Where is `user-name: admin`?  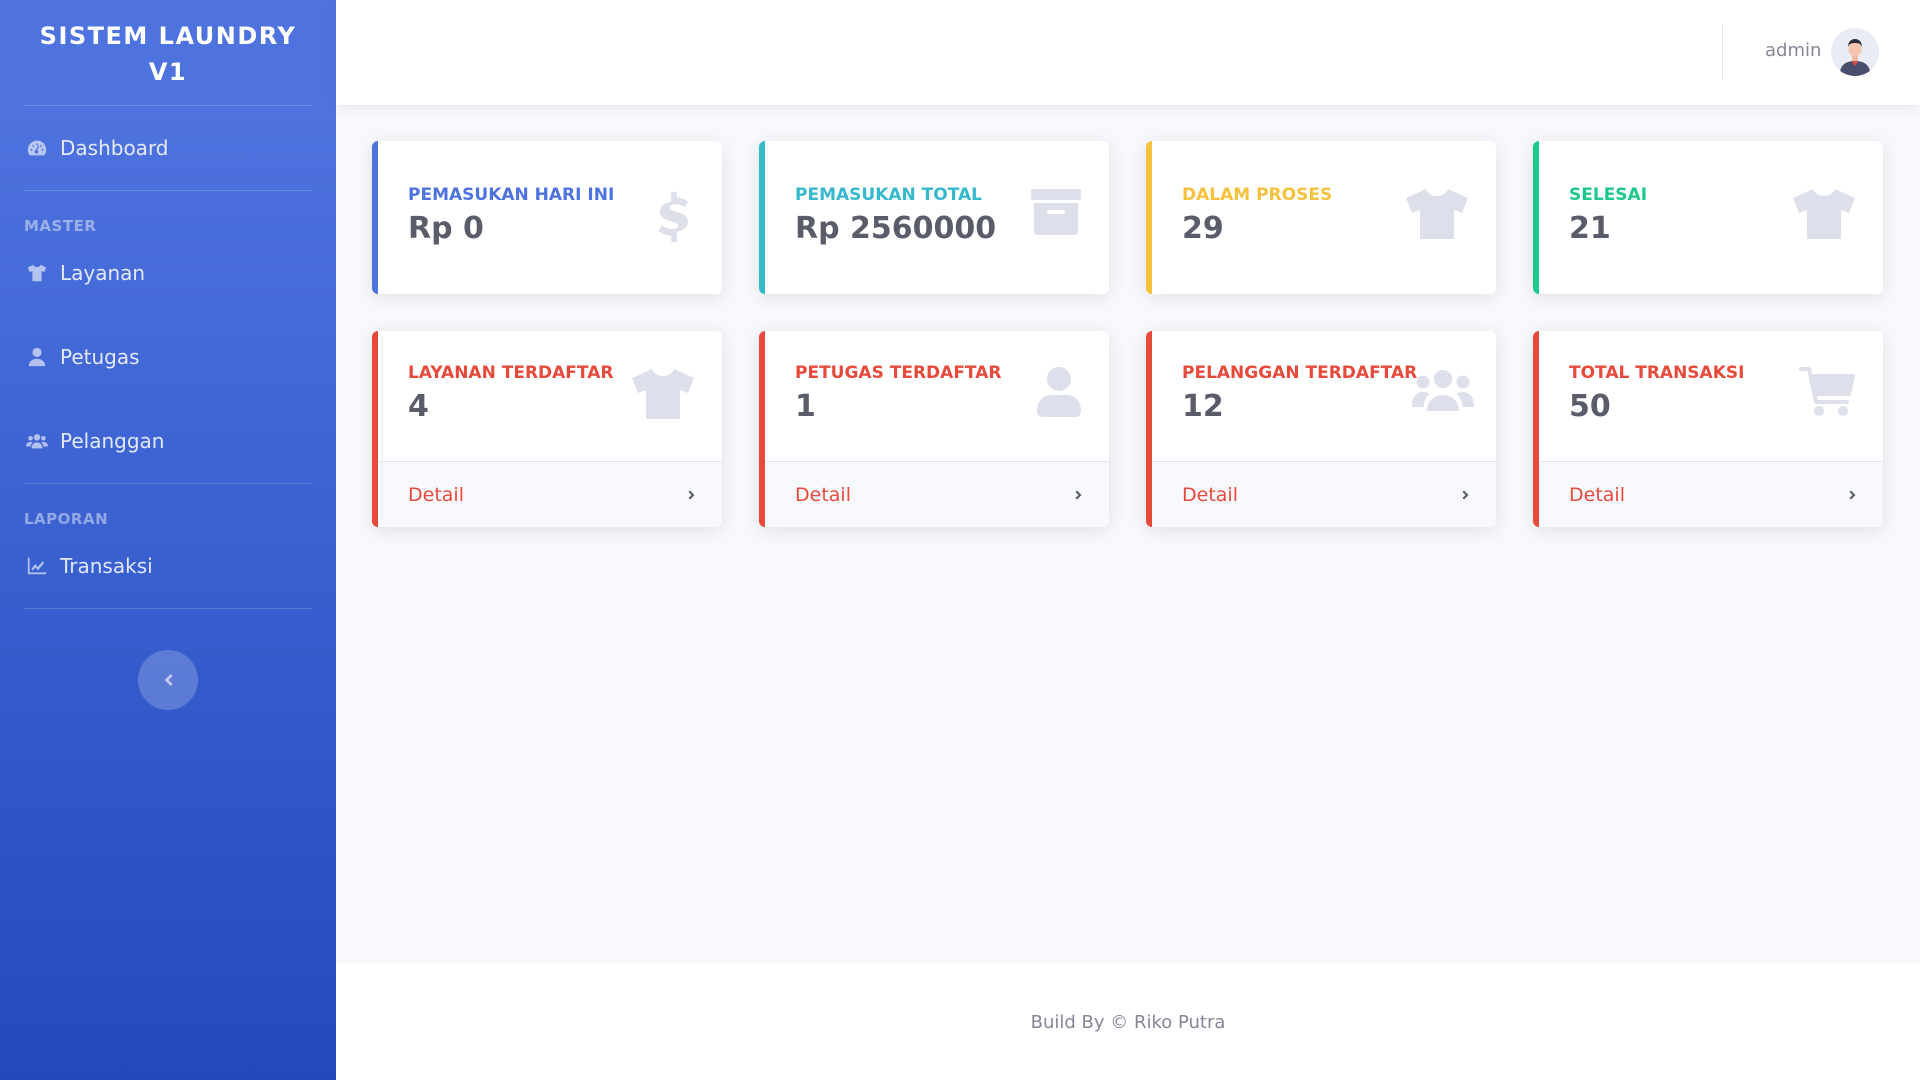
user-name: admin is located at coordinates (1793, 50).